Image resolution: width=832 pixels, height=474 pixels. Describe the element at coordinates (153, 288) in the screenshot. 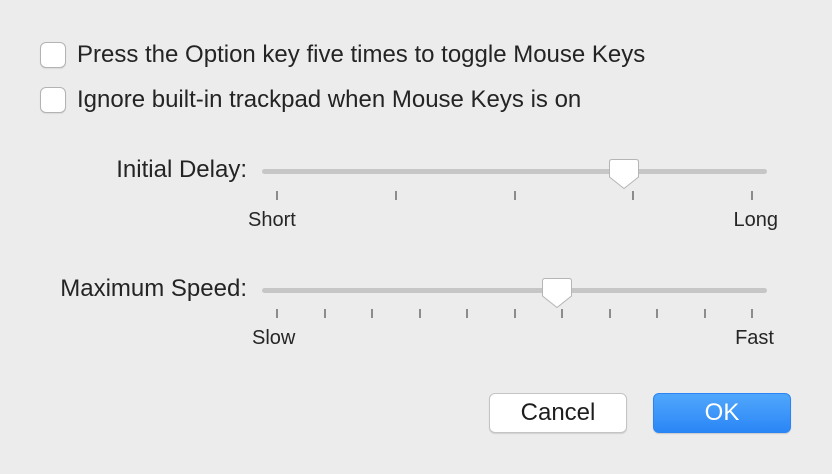

I see `maximum-speed-label: Maximum Speed:` at that location.